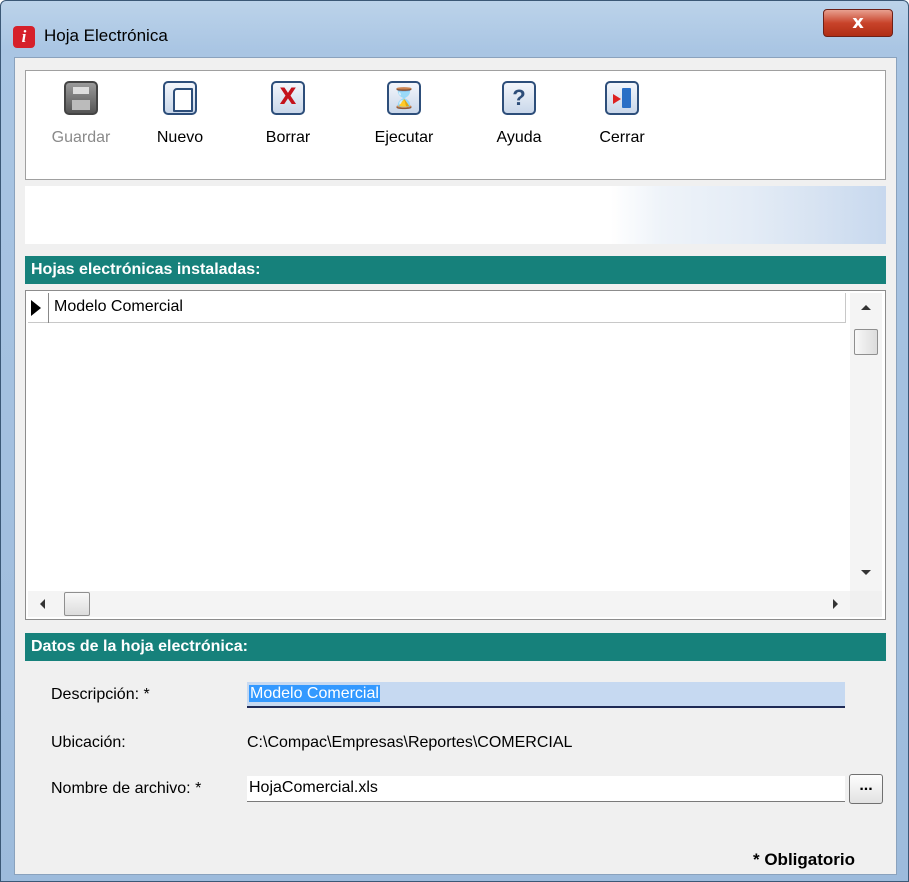 Image resolution: width=909 pixels, height=882 pixels. Describe the element at coordinates (546, 695) in the screenshot. I see `descripcion-input: Modelo Comercial` at that location.